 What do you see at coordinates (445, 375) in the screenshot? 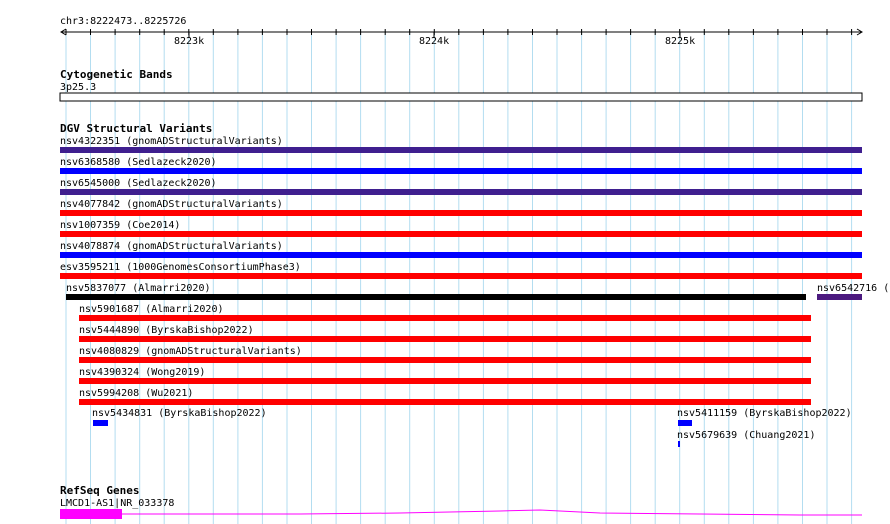
I see `dgv-feature: nsv4390324 (Wong2019)` at bounding box center [445, 375].